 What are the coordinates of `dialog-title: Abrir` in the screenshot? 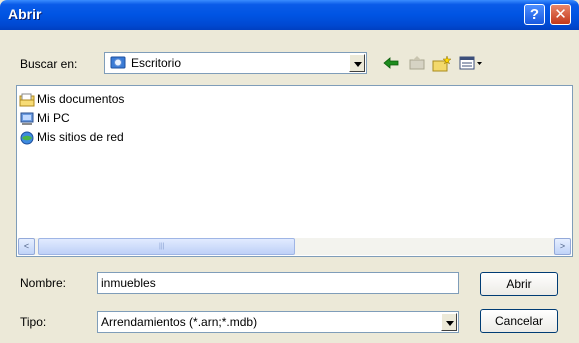 It's located at (25, 14).